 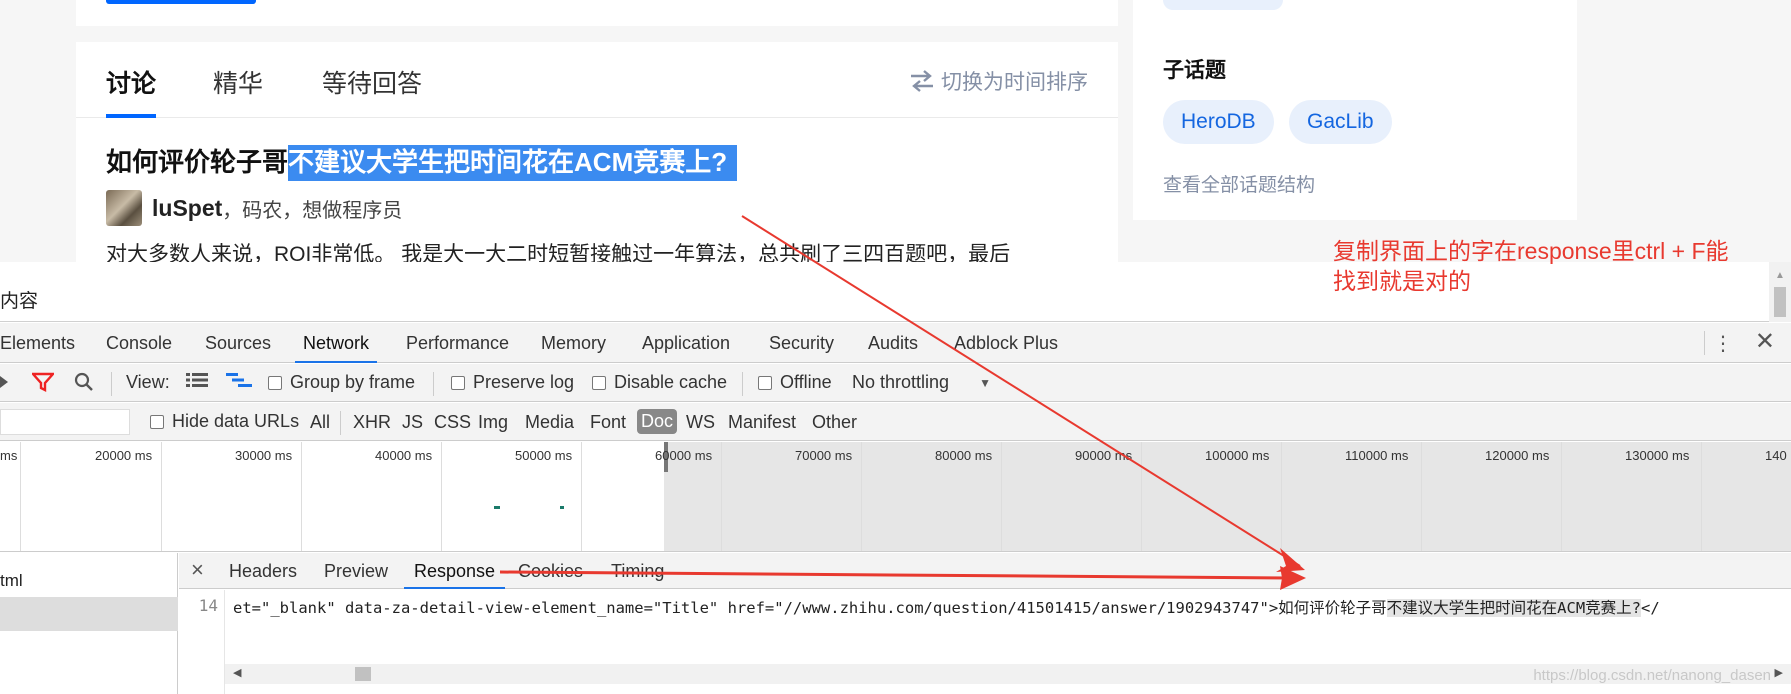 I want to click on filter-icon, so click(x=43, y=382).